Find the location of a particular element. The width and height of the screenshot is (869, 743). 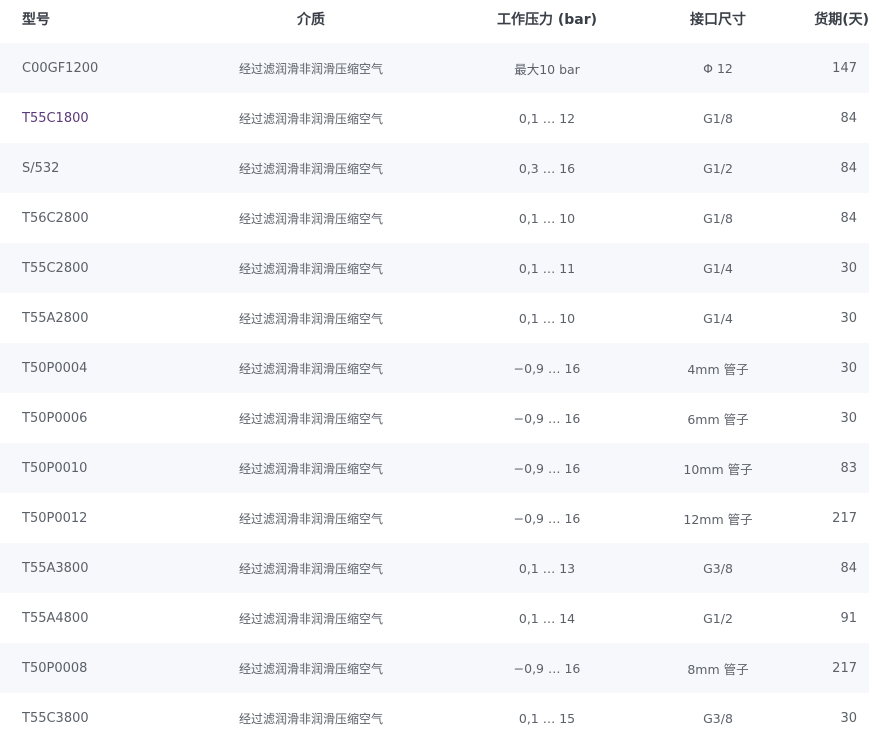

pressure-cell: 0,1 … 13 is located at coordinates (547, 568).